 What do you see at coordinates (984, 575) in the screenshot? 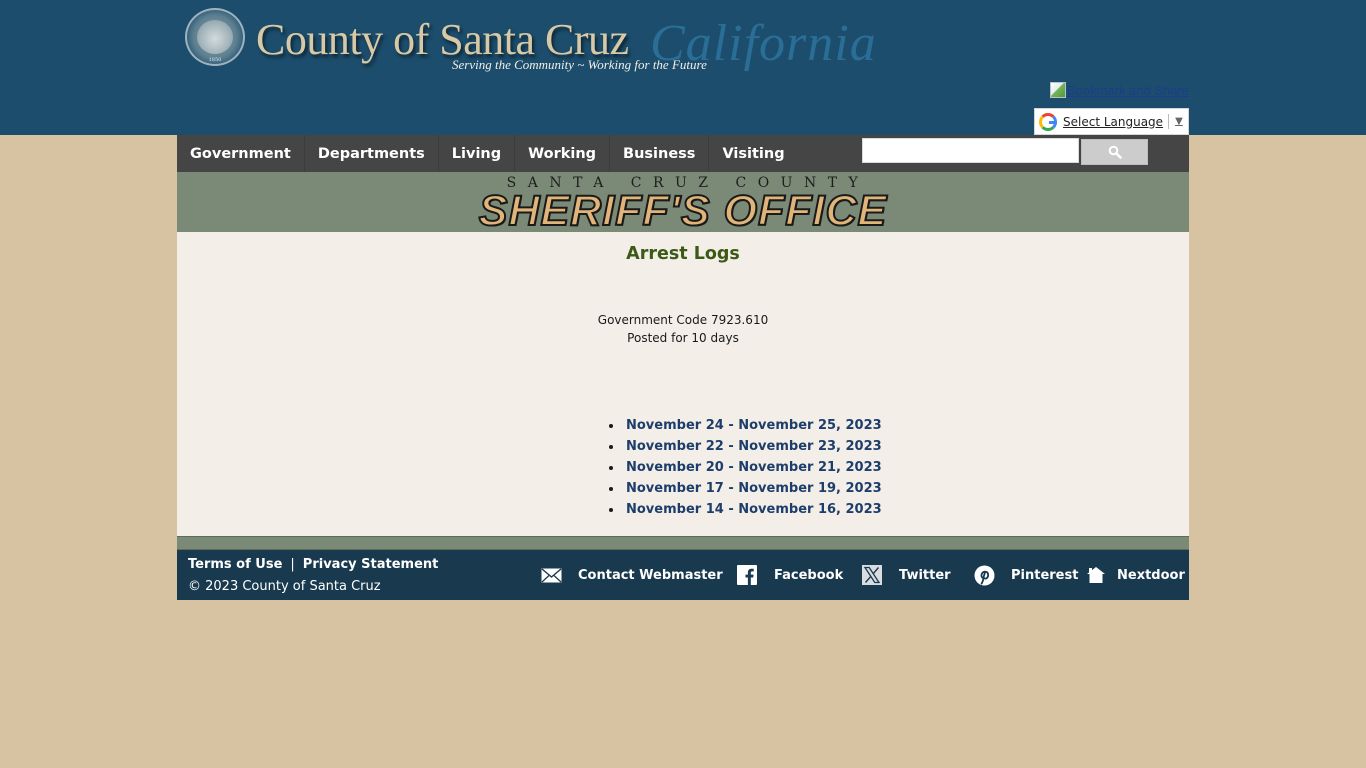
I see `pinterest-icon` at bounding box center [984, 575].